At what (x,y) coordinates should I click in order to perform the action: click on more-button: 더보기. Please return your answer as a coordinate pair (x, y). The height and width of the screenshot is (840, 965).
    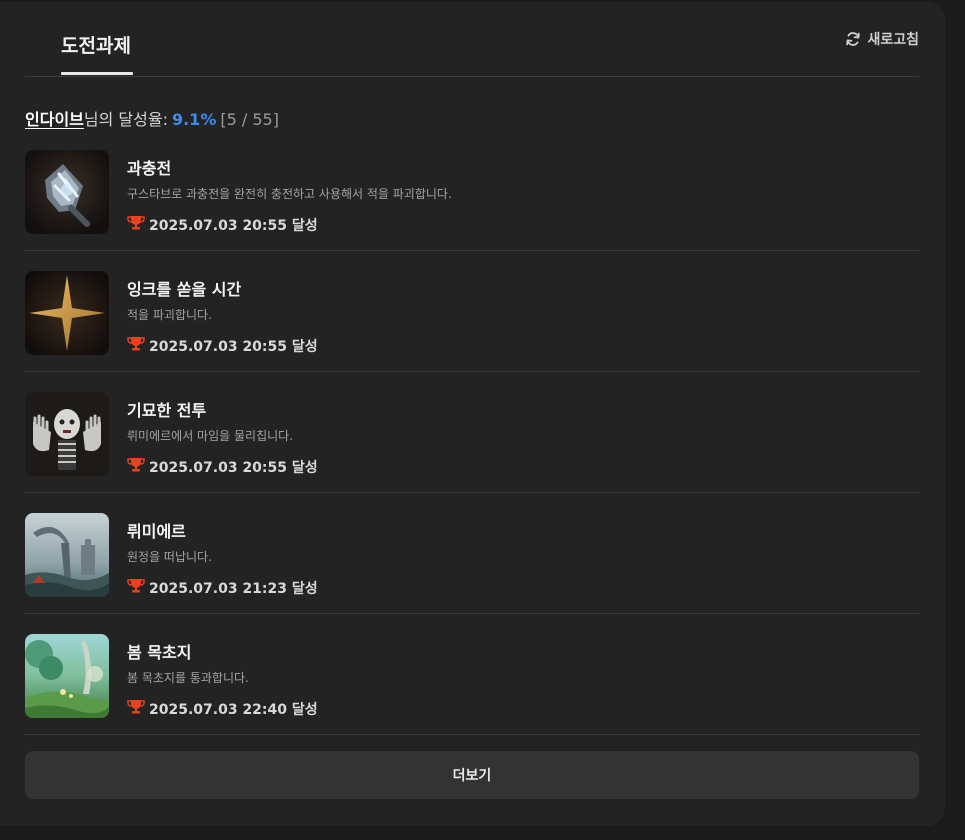
    Looking at the image, I should click on (472, 775).